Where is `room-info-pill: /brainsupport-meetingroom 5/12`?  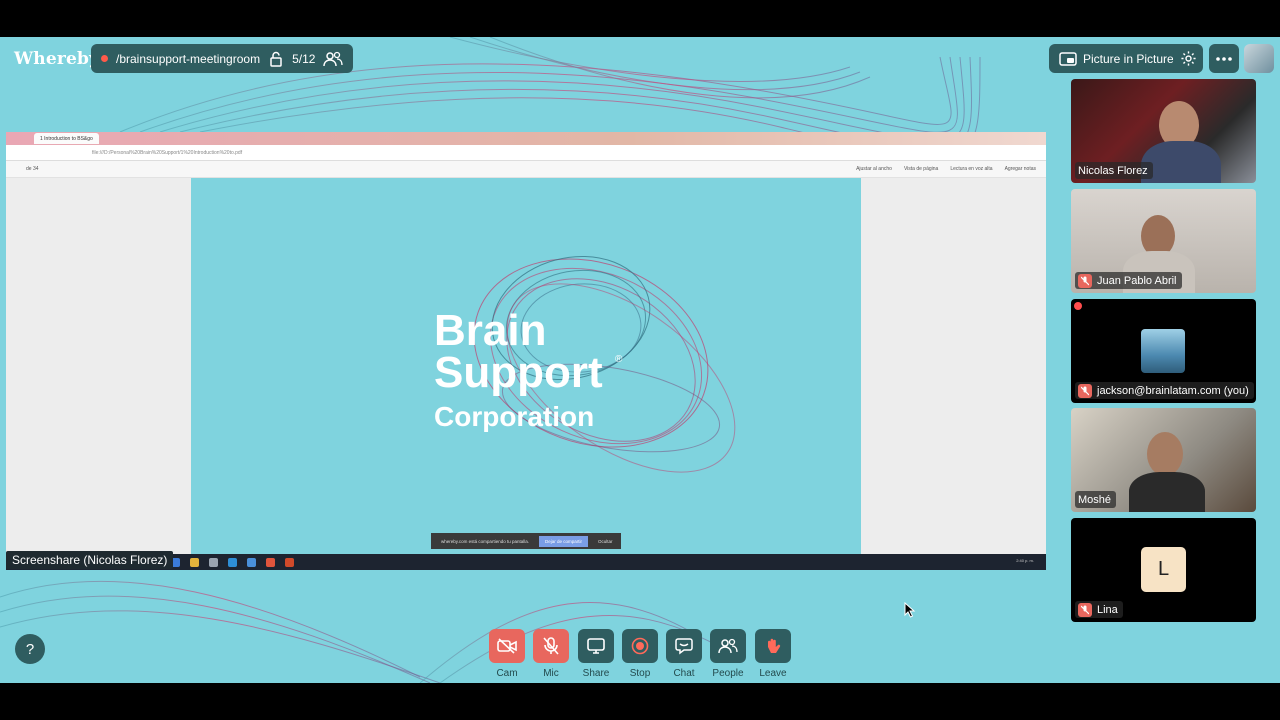
room-info-pill: /brainsupport-meetingroom 5/12 is located at coordinates (222, 58).